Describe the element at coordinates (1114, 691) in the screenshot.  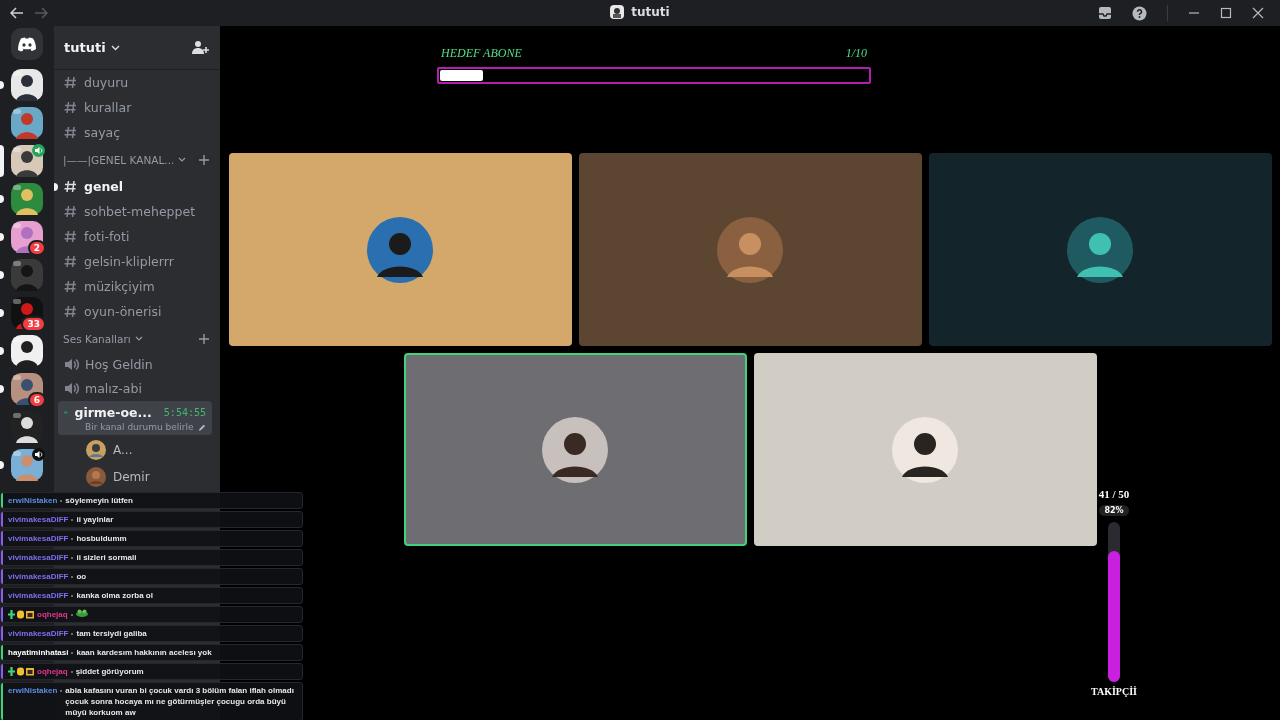
I see `meter-label: TAKİPÇİİ` at that location.